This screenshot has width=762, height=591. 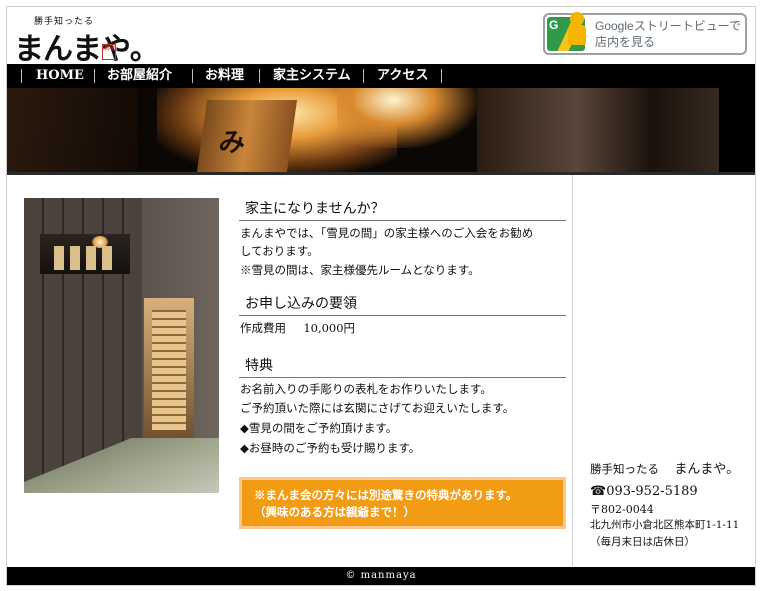 What do you see at coordinates (224, 76) in the screenshot?
I see `nav-item-cuisine: お料理` at bounding box center [224, 76].